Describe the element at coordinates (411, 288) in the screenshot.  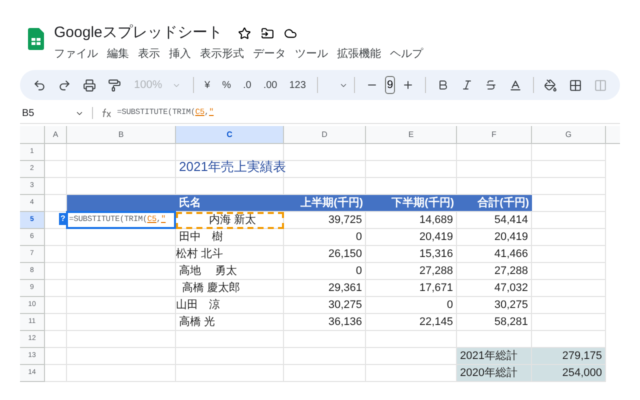
I see `table-cell: 17,671` at that location.